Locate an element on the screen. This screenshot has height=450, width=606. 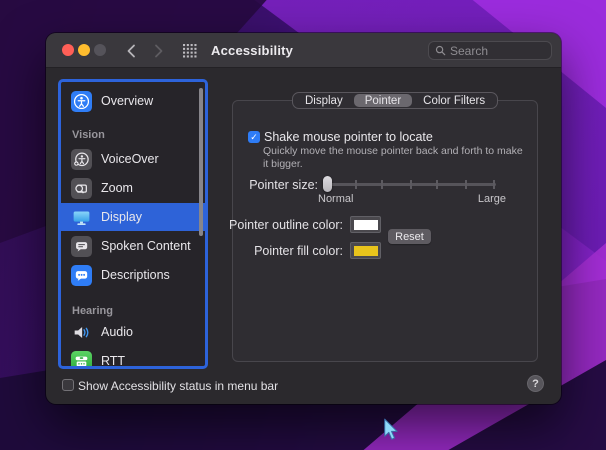
pointer-fill-color-label: Pointer fill color: is located at coordinates (298, 251).